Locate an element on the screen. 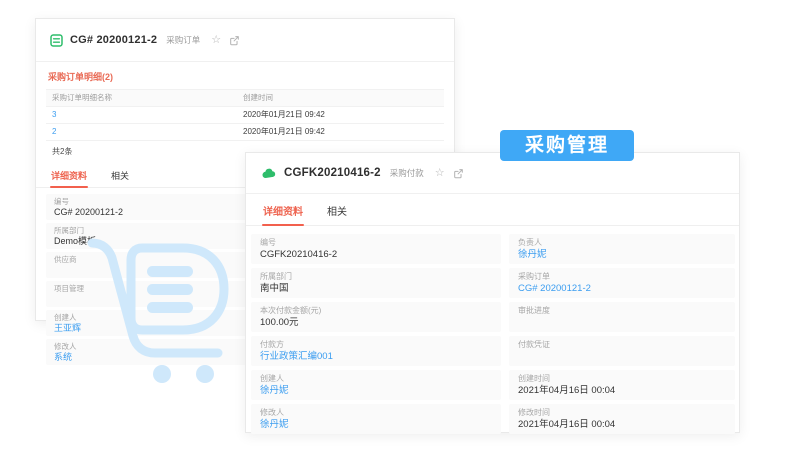  order-panel-header: CG# 20200121-2 采购订单 ☆ is located at coordinates (245, 40).